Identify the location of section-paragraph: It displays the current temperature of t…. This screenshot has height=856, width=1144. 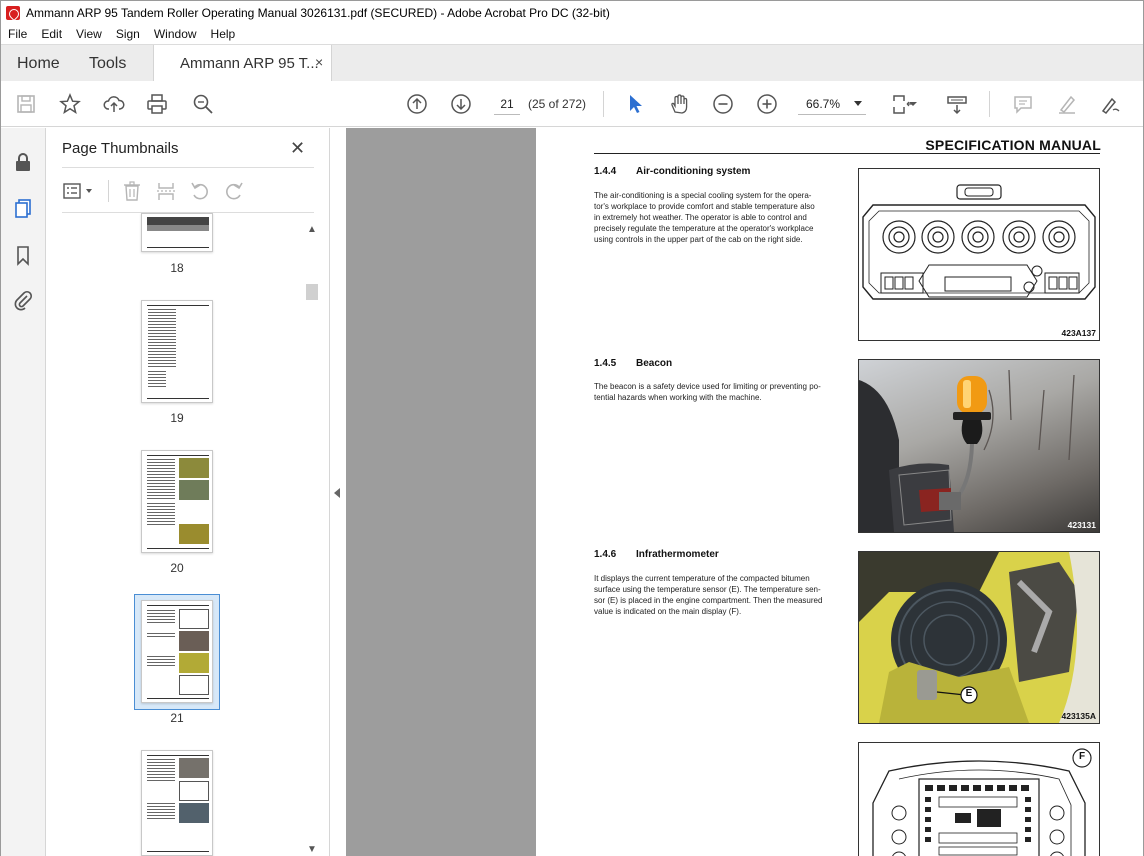
(708, 595).